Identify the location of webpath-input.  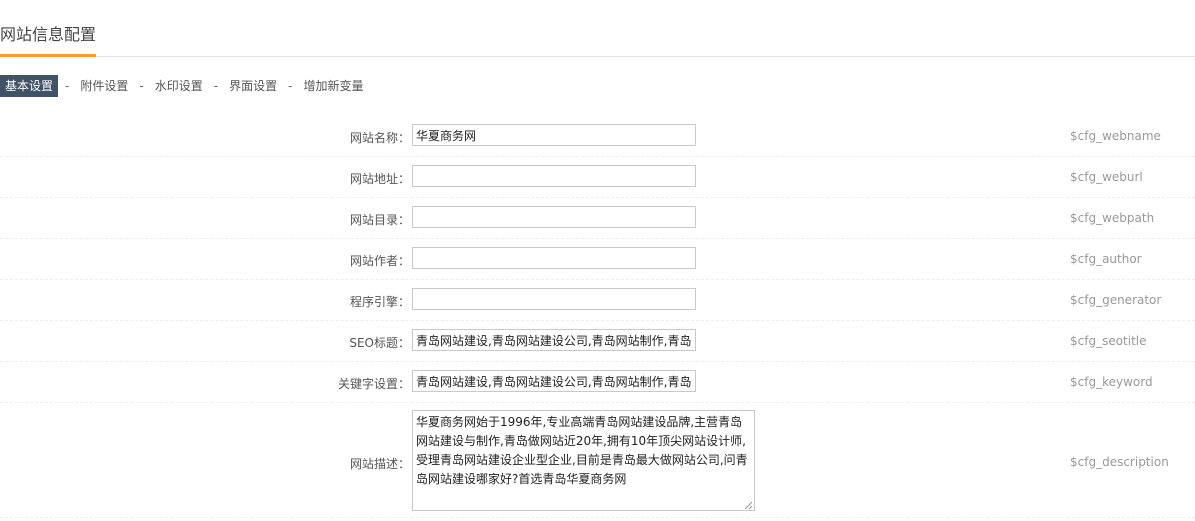
(554, 217).